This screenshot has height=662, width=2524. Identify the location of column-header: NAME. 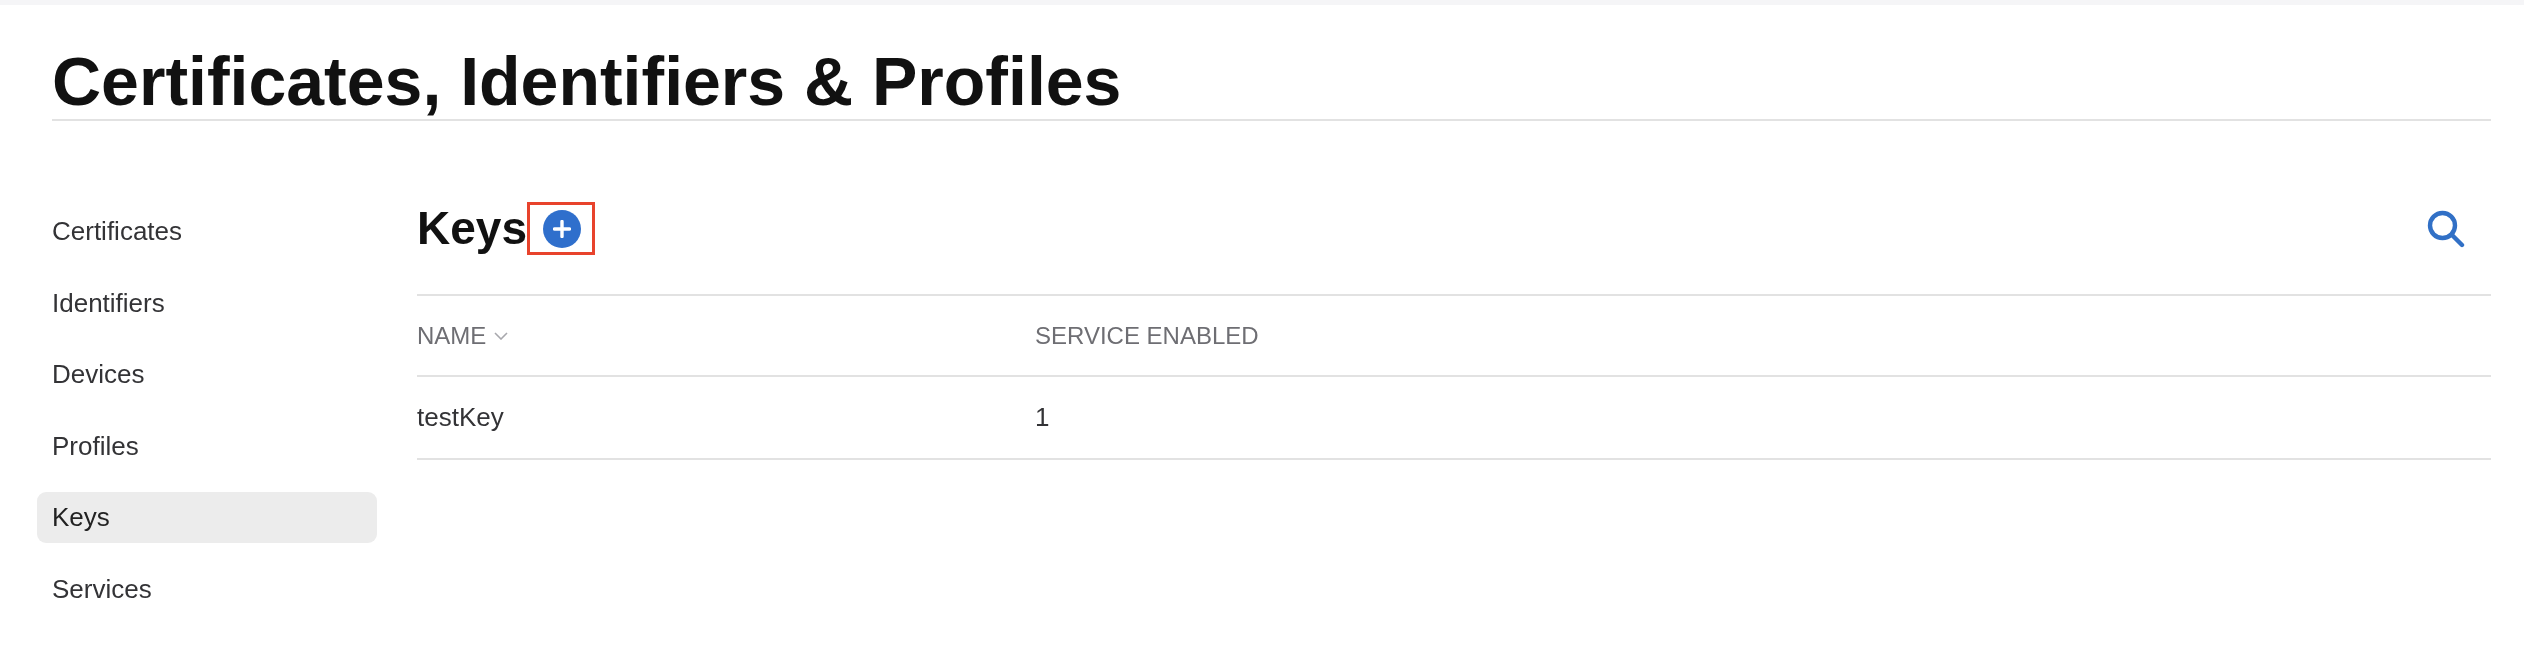
(452, 335).